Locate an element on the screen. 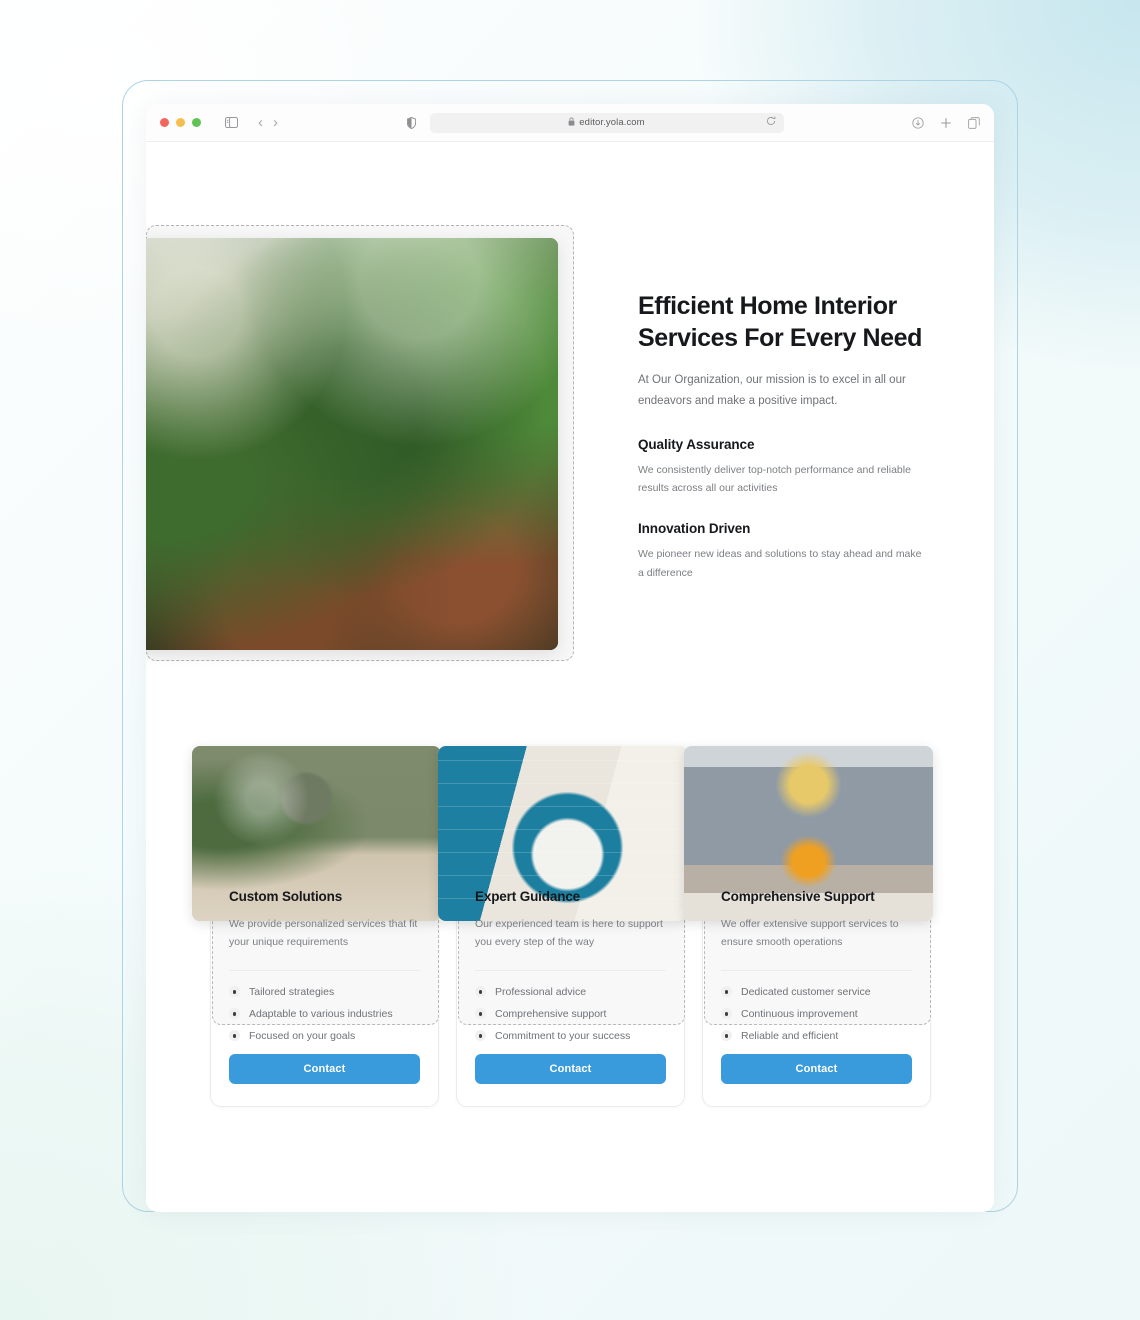  list-item: Adaptable to various industries is located at coordinates (324, 1014).